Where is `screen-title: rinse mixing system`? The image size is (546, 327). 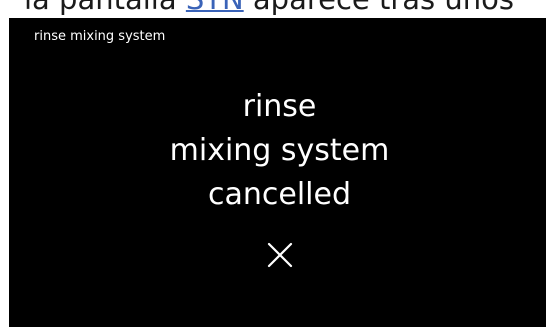
screen-title: rinse mixing system is located at coordinates (100, 36).